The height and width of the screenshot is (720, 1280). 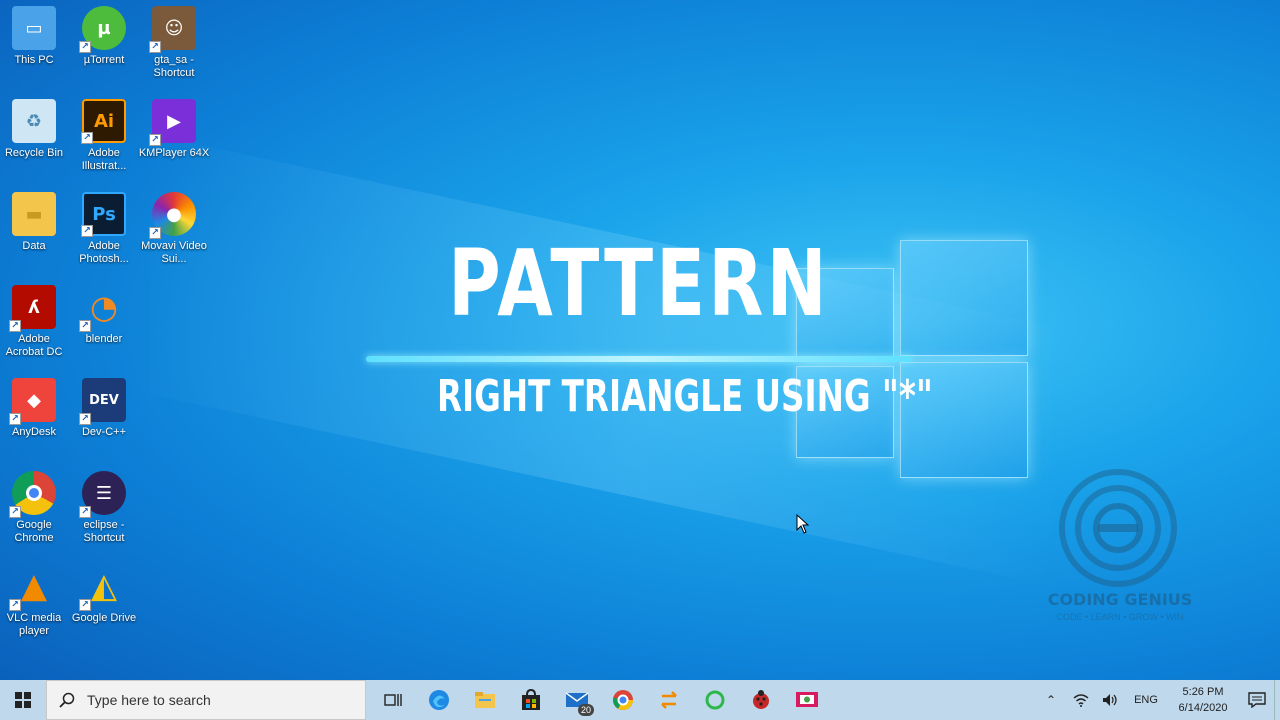 I want to click on watermark-name: CODING GENIUS, so click(x=1120, y=599).